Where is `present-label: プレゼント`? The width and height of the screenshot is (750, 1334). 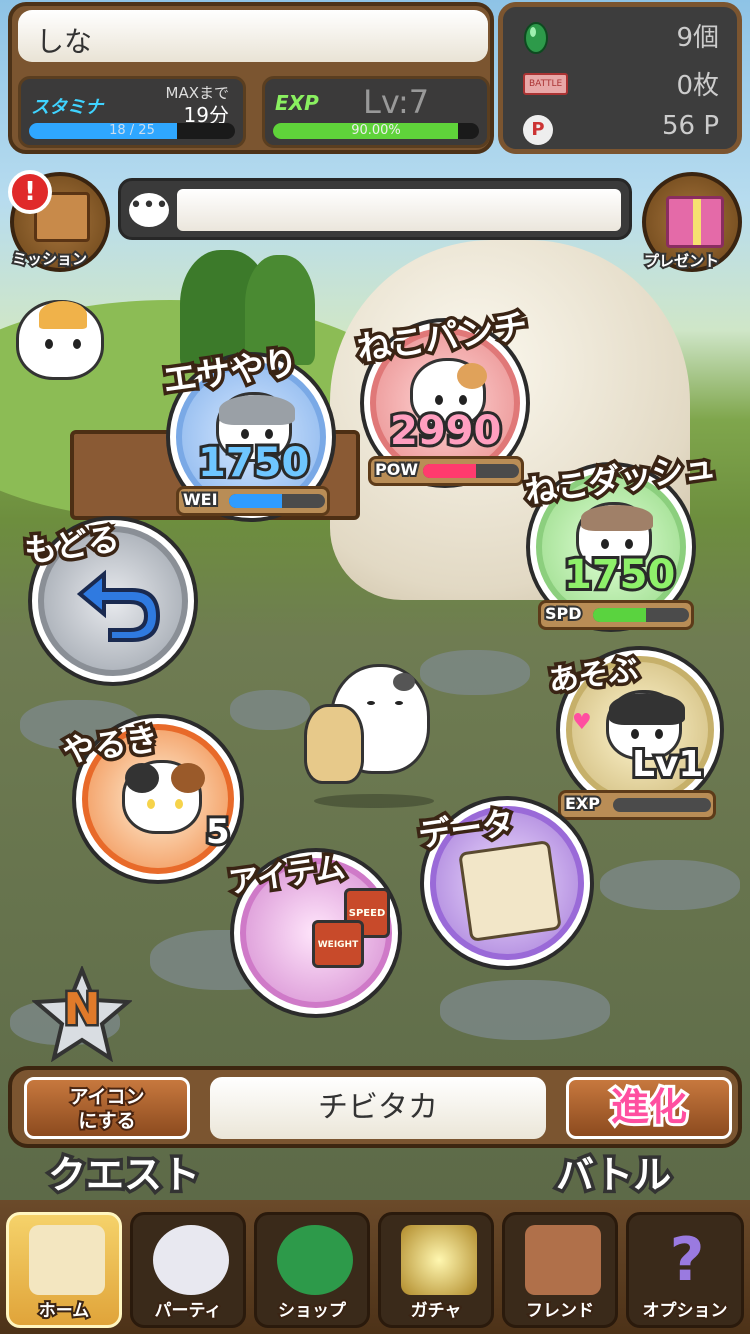
present-label: プレゼント is located at coordinates (681, 261).